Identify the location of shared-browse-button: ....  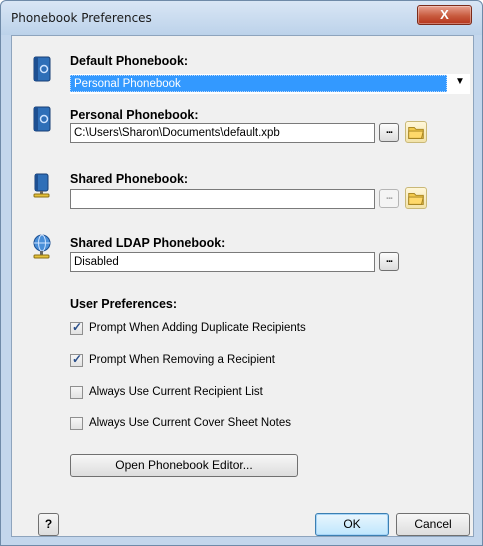
(389, 198).